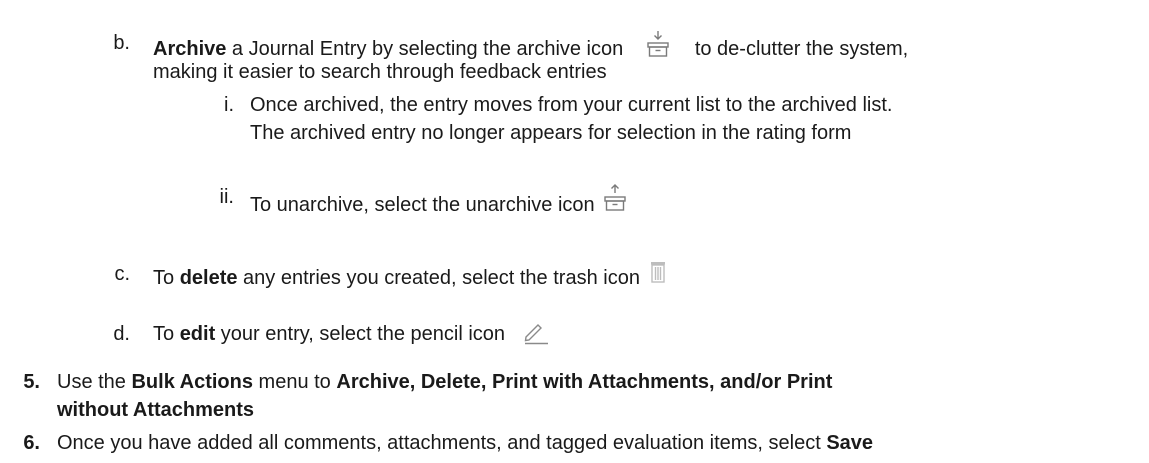 The height and width of the screenshot is (463, 1149). I want to click on list-marker-c: c., so click(122, 274).